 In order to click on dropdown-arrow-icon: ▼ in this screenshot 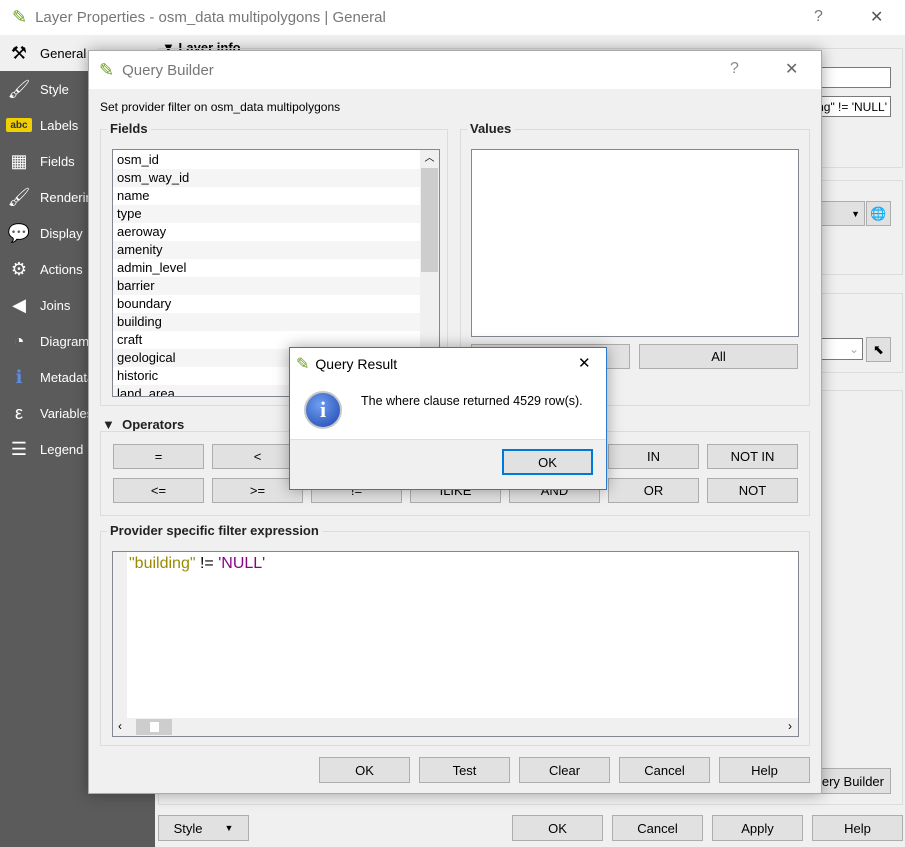, I will do `click(229, 828)`.